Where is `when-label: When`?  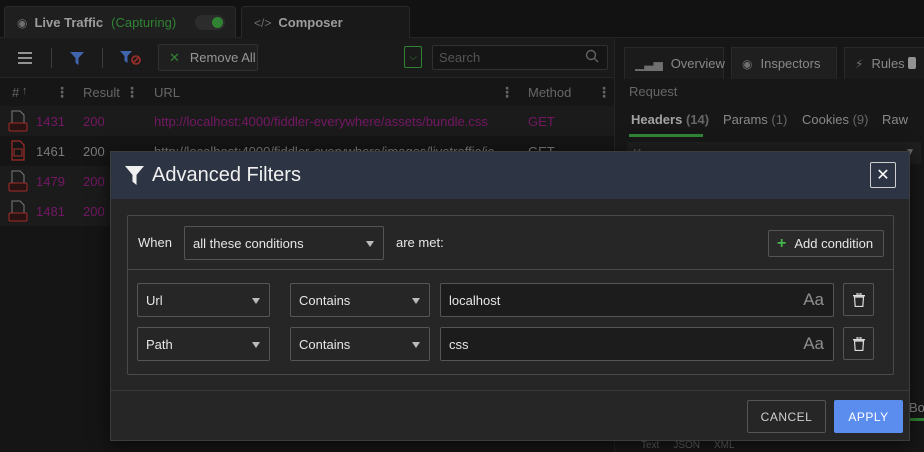 when-label: When is located at coordinates (155, 242).